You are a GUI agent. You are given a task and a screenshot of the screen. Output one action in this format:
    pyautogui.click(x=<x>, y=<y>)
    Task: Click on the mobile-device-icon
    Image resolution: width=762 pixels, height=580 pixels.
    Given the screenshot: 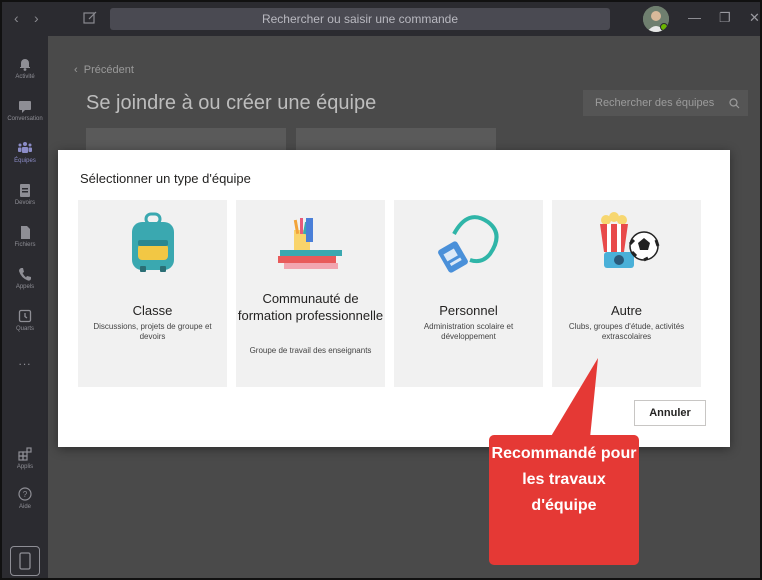 What is the action you would take?
    pyautogui.click(x=25, y=561)
    